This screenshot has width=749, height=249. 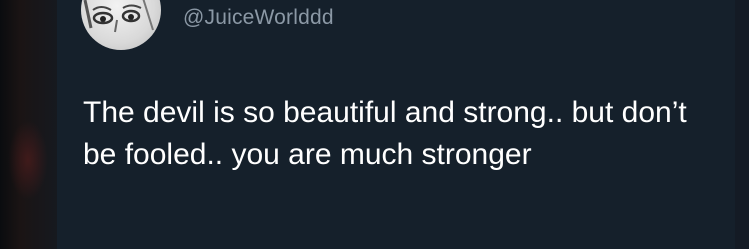 What do you see at coordinates (258, 18) in the screenshot?
I see `user-handle: @JuiceWorlddd` at bounding box center [258, 18].